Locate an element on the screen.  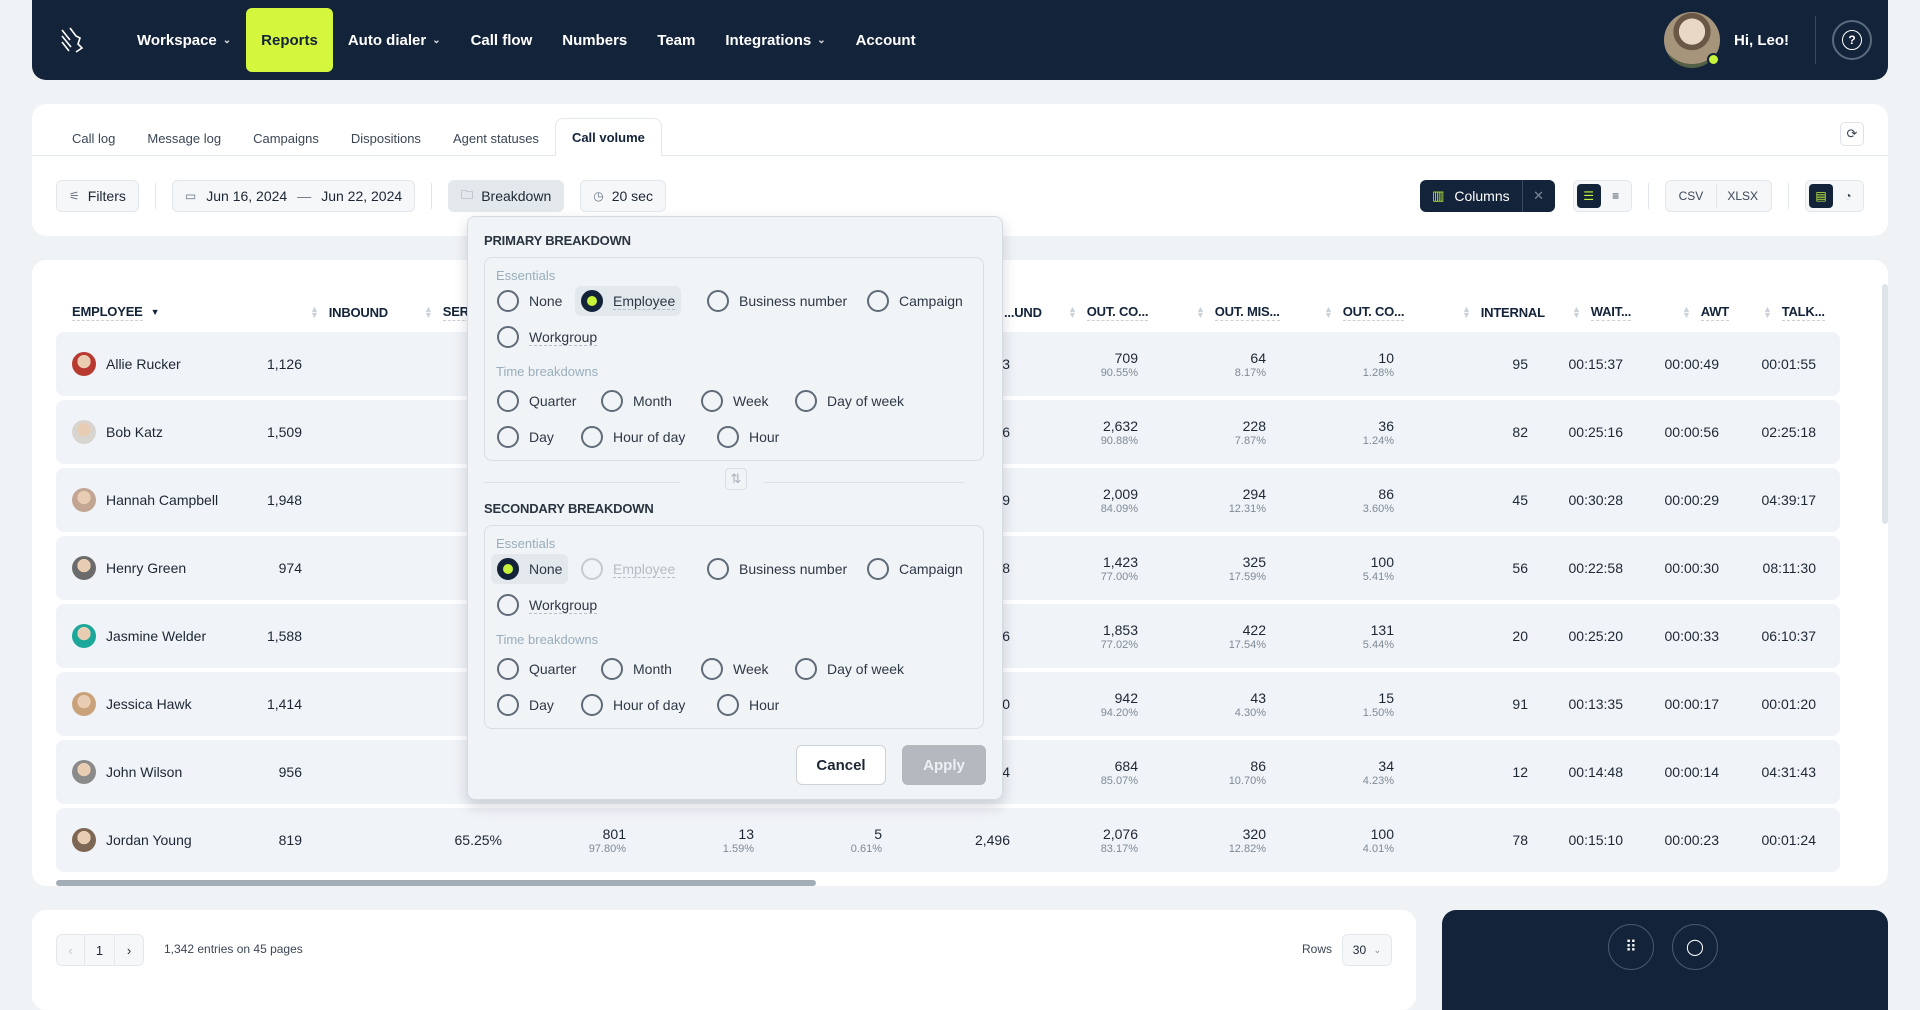
primary-option-month: Month is located at coordinates (636, 401).